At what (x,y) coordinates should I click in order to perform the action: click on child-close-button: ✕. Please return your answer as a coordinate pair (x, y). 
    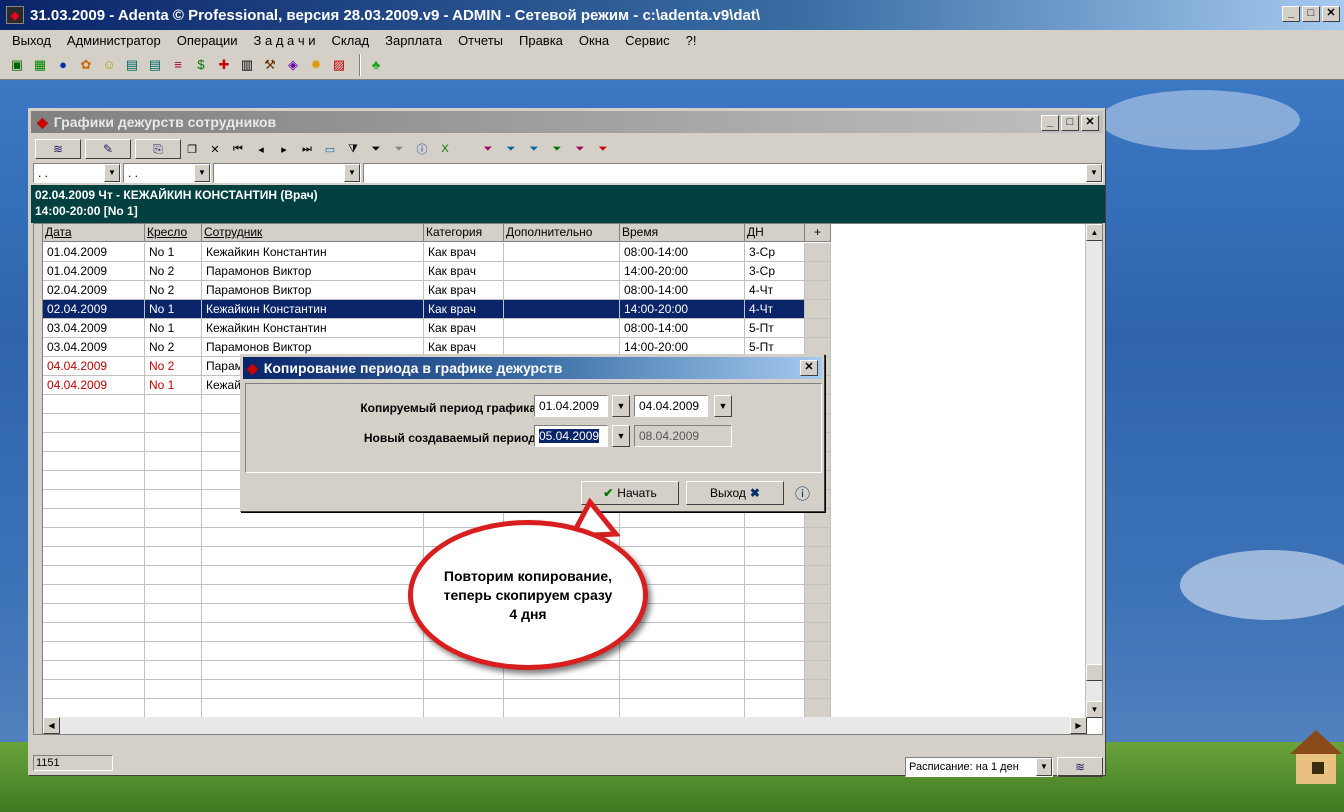
    Looking at the image, I should click on (1090, 123).